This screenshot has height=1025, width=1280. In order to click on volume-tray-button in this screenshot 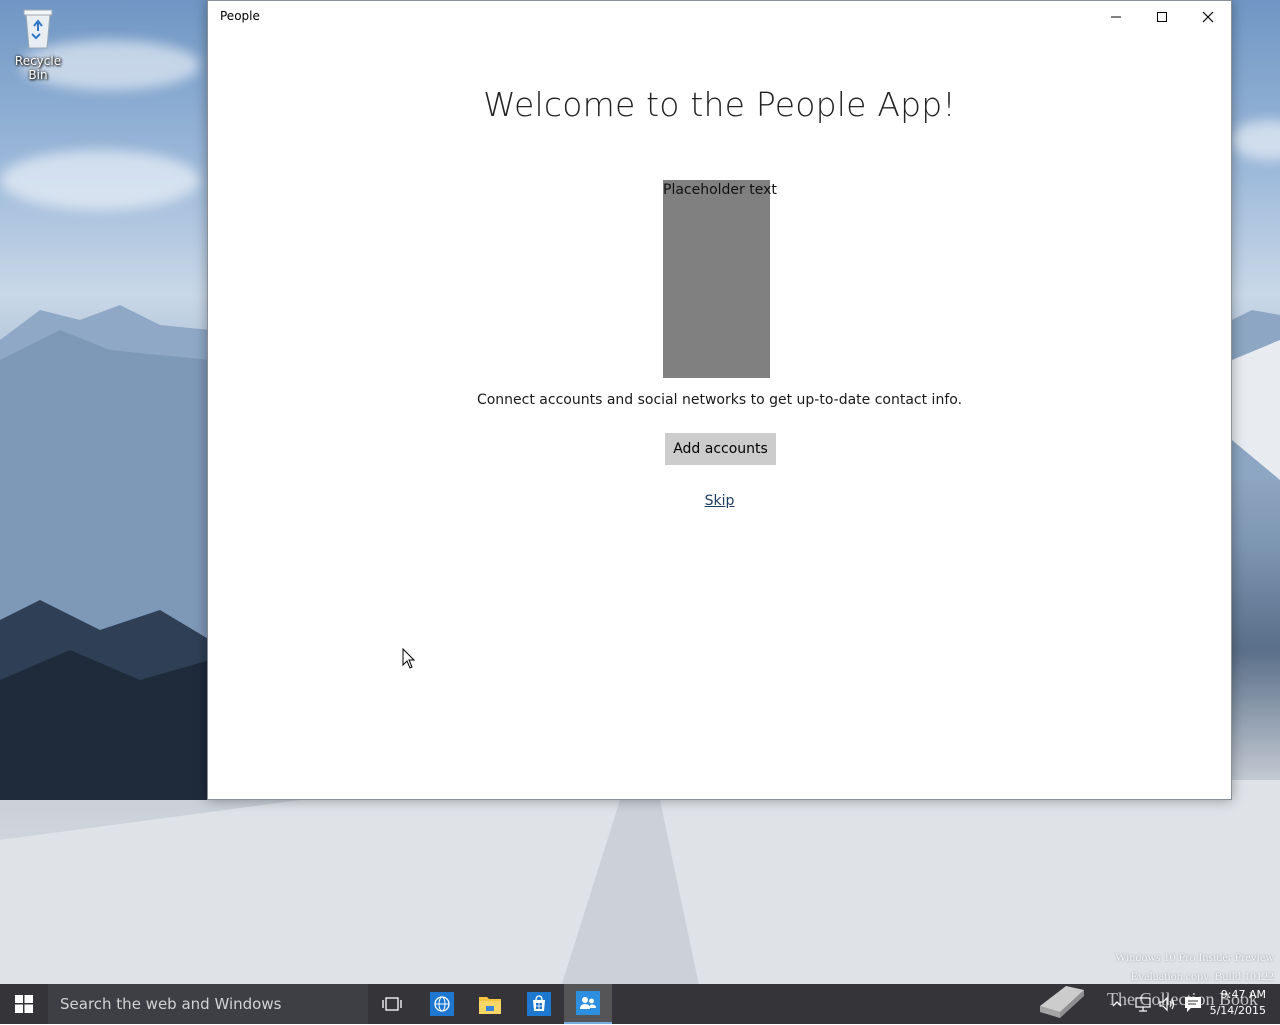, I will do `click(1167, 1006)`.